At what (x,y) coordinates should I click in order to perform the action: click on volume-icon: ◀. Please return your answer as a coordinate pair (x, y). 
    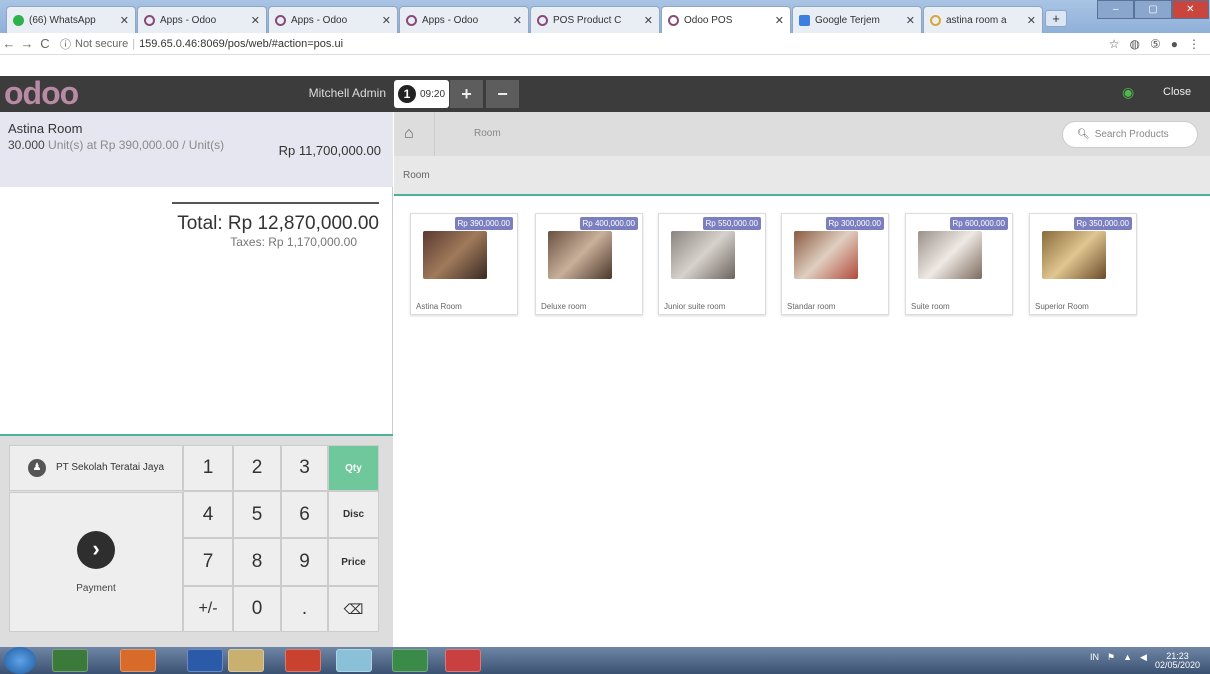
    Looking at the image, I should click on (1143, 661).